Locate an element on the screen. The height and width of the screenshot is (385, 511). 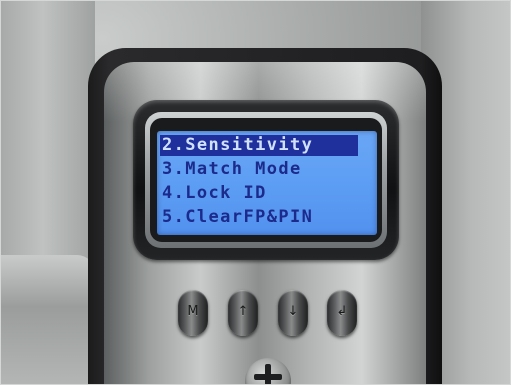
door-handle is located at coordinates (47, 320).